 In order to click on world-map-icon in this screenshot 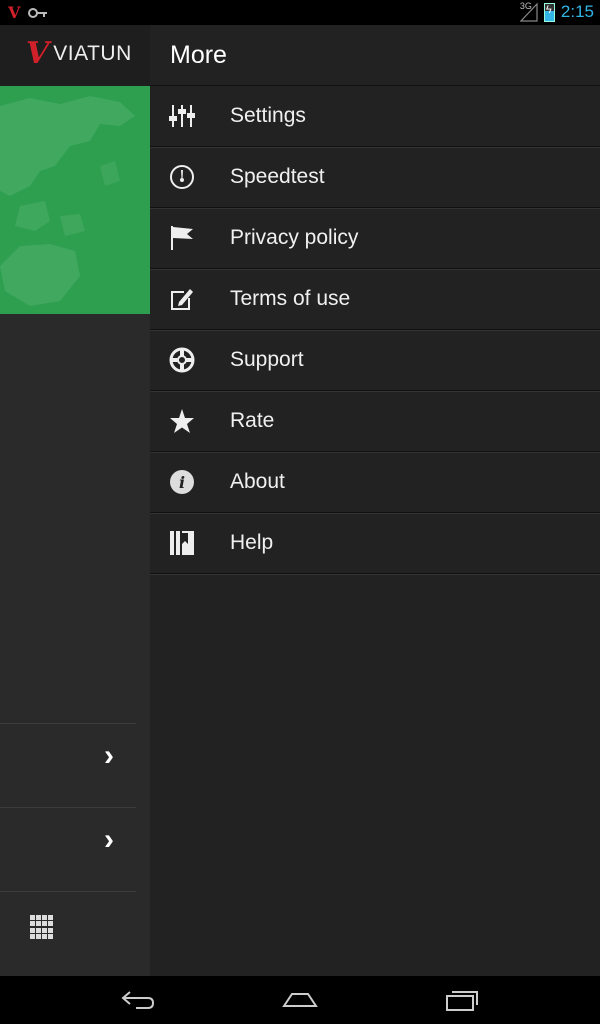, I will do `click(67, 201)`.